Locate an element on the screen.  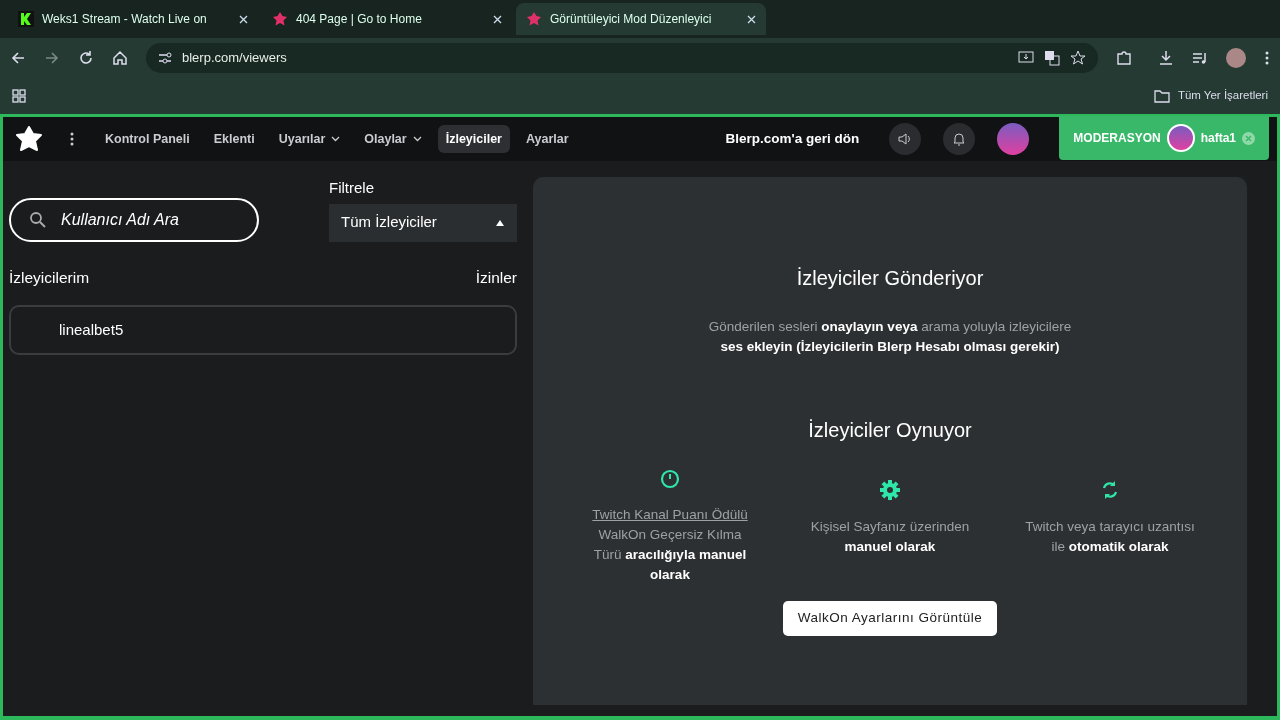
back-icon is located at coordinates (18, 58).